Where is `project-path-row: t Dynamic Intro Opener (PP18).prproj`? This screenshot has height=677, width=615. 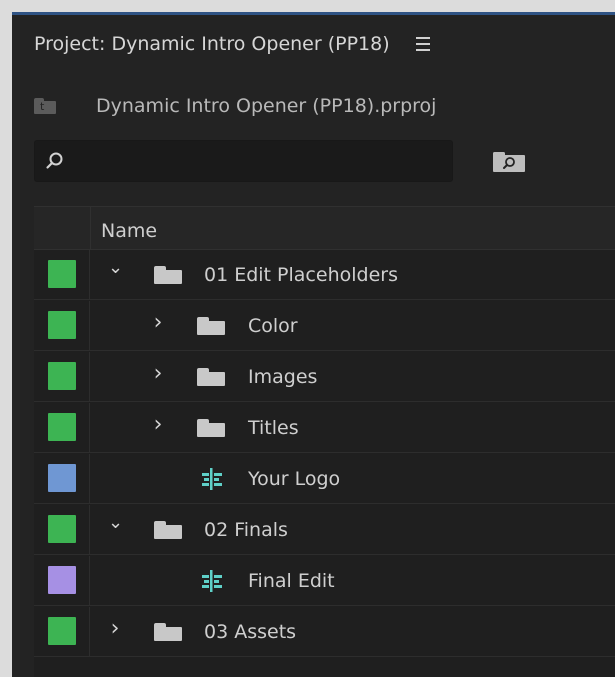 project-path-row: t Dynamic Intro Opener (PP18).prproj is located at coordinates (313, 106).